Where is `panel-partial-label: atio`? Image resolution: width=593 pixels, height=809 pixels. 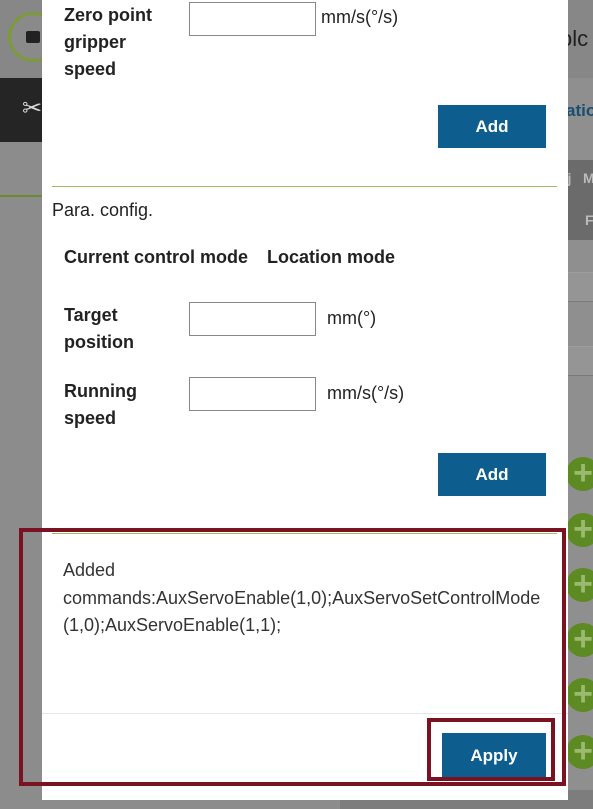 panel-partial-label: atio is located at coordinates (579, 110).